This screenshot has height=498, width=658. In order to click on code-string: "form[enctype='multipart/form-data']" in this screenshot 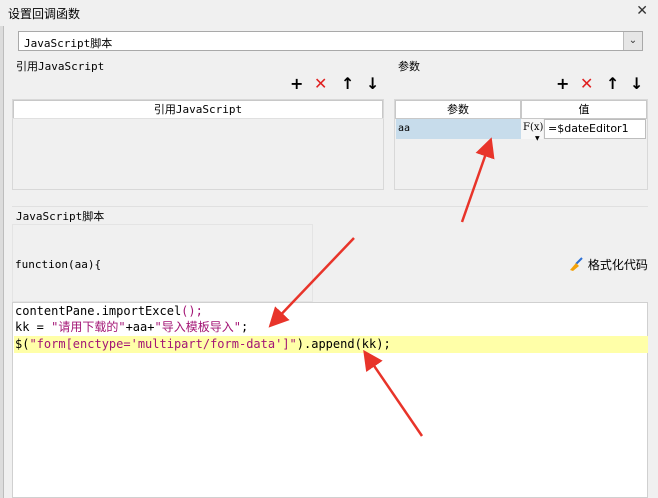, I will do `click(163, 344)`.